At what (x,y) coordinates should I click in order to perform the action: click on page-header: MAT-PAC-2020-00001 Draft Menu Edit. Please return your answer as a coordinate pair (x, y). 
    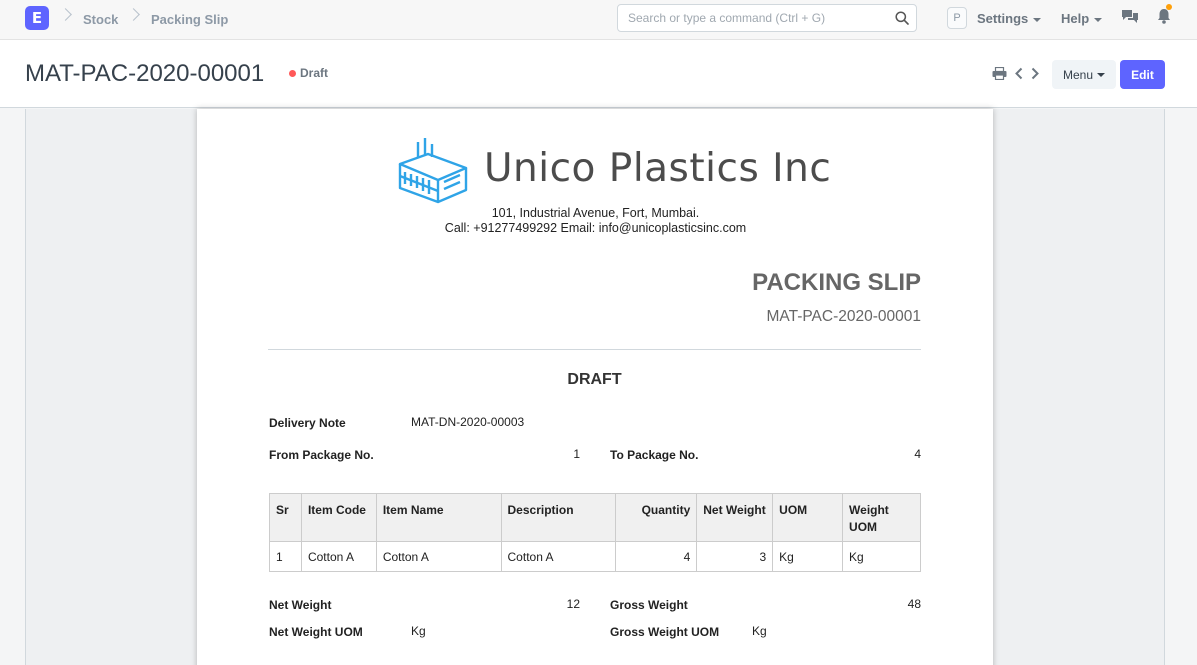
    Looking at the image, I should click on (598, 74).